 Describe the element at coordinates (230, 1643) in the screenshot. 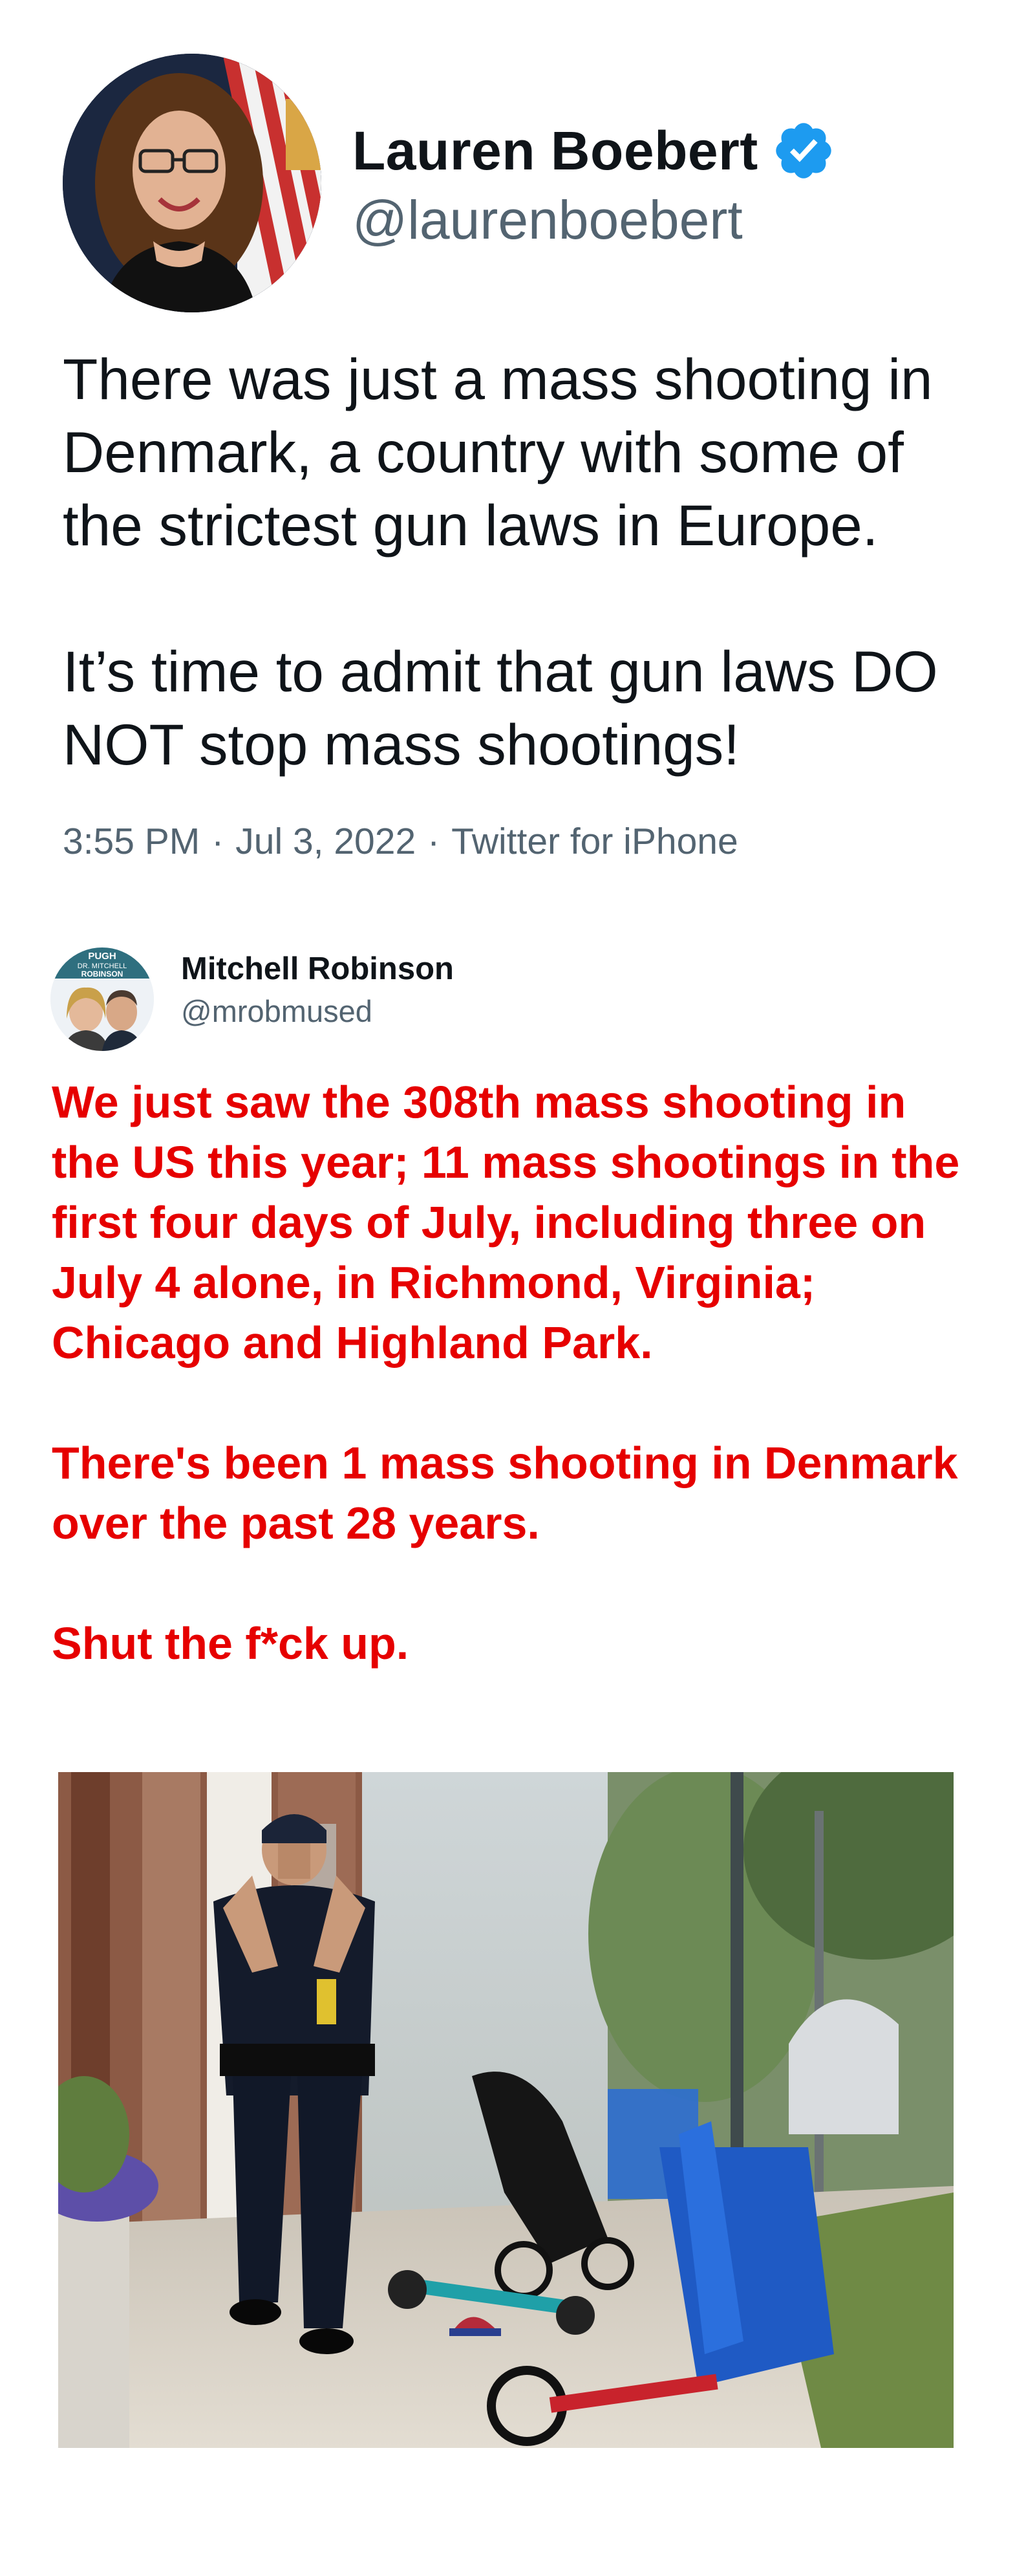

I see `reply-text-paragraph: Shut the f*ck up.` at that location.